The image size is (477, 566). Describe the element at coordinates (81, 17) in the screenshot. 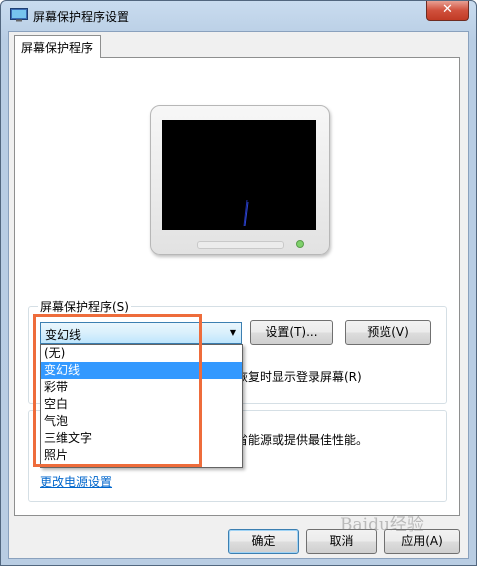

I see `window-title: 屏幕保护程序设置` at that location.